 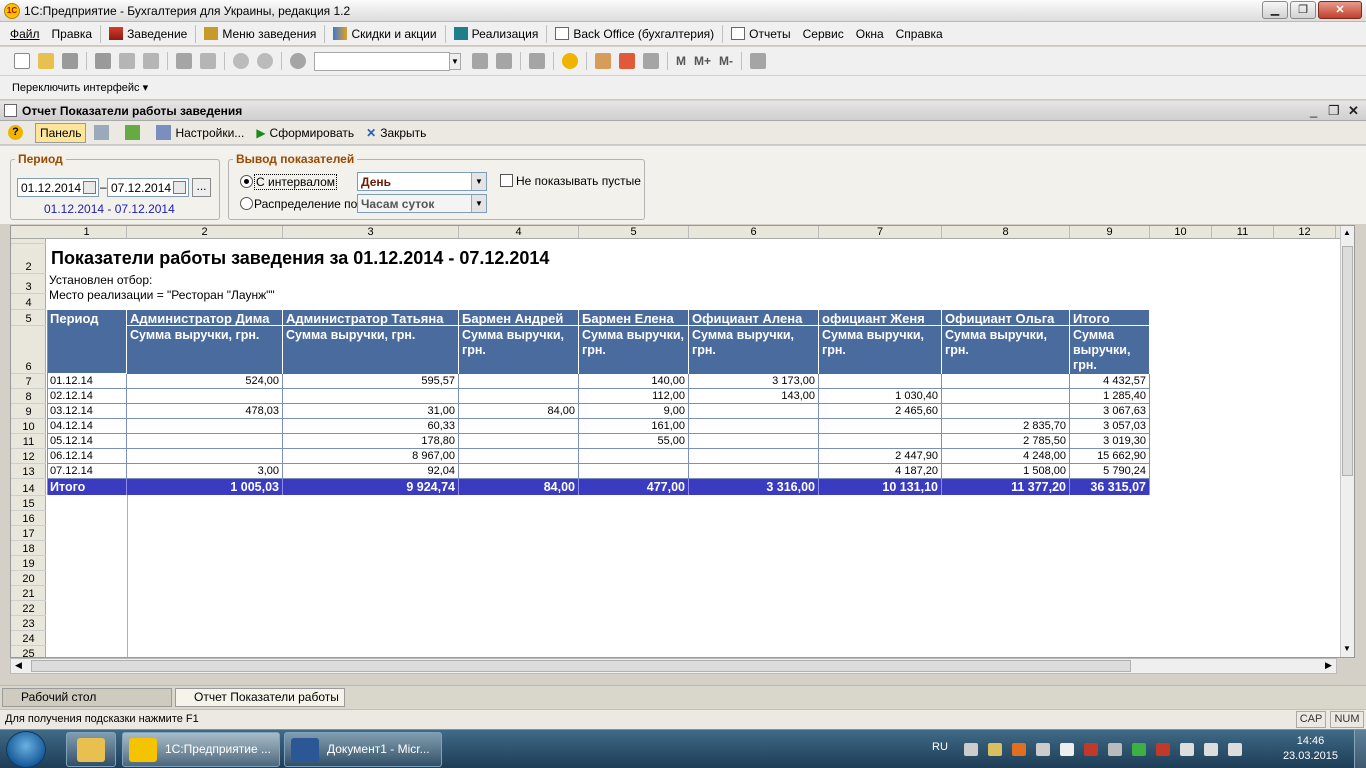 I want to click on column-number: 6, so click(x=754, y=232).